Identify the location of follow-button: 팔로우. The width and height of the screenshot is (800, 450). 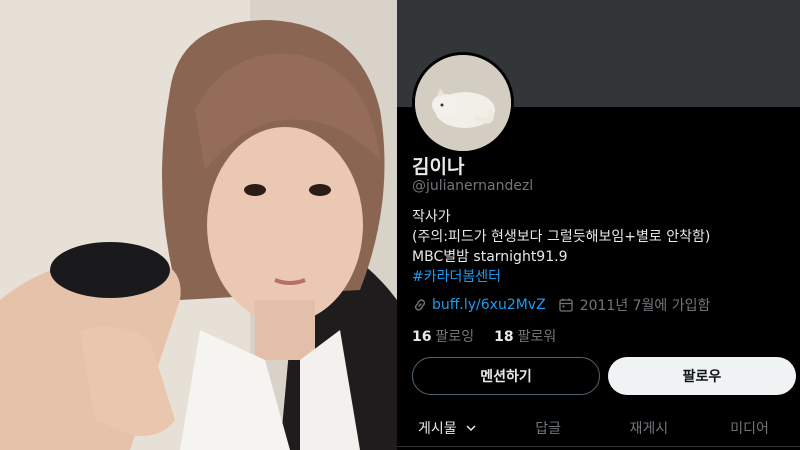
(702, 376).